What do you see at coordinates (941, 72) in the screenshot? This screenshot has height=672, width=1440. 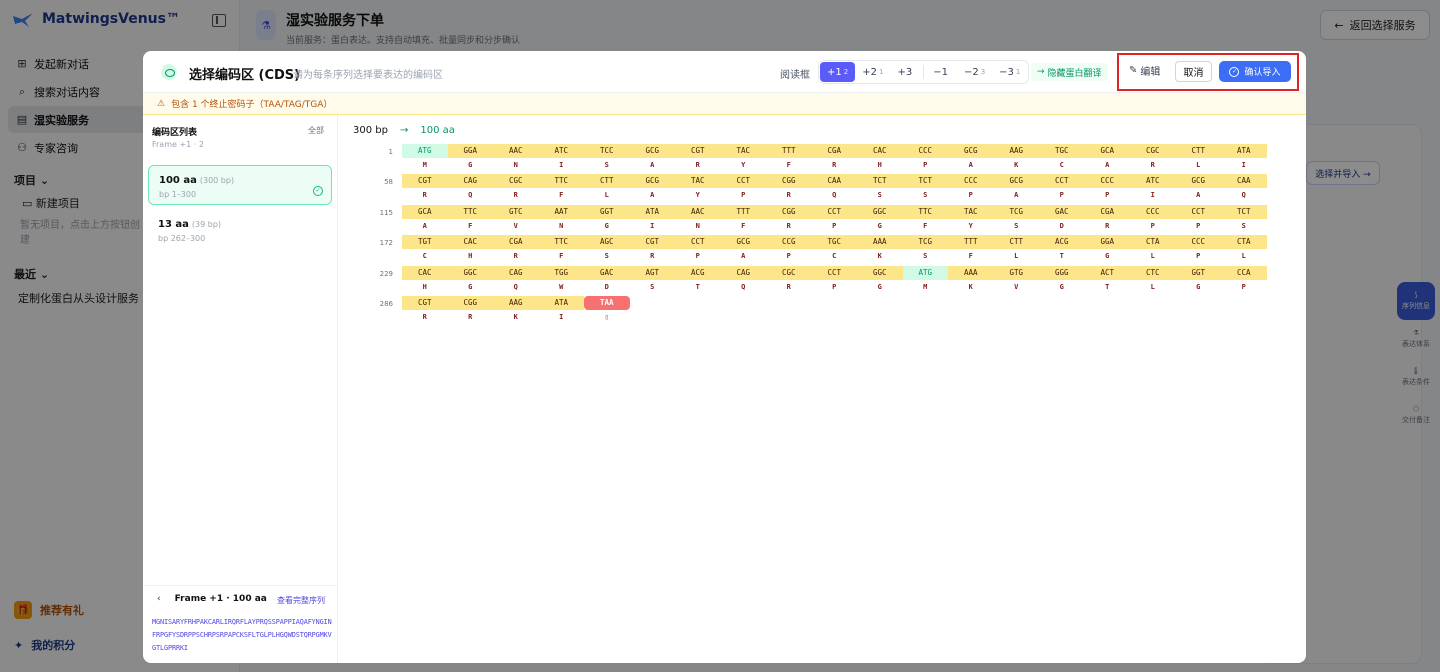 I see `frame-button-minus1: −1` at bounding box center [941, 72].